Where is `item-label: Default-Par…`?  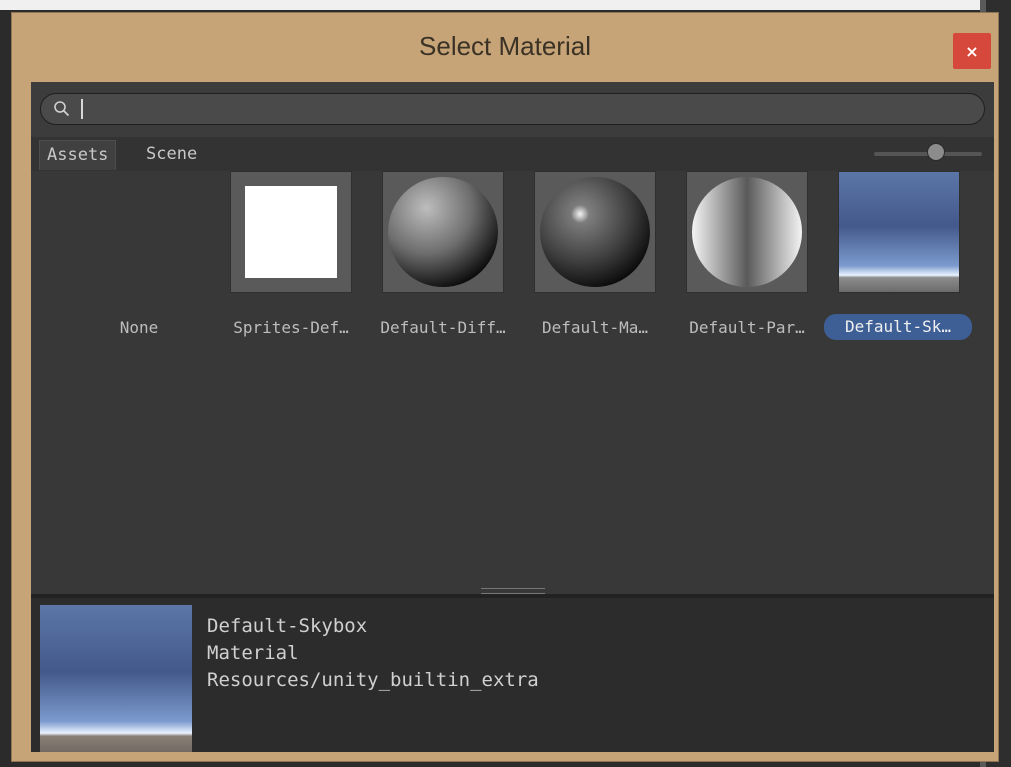
item-label: Default-Par… is located at coordinates (747, 327).